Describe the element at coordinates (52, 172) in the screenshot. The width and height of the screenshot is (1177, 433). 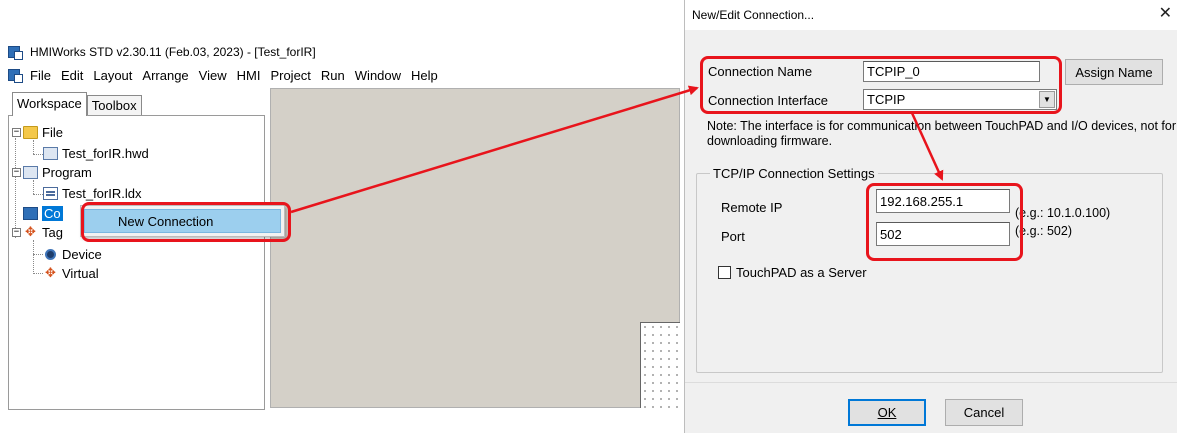
I see `tree-item-program: − Program` at that location.